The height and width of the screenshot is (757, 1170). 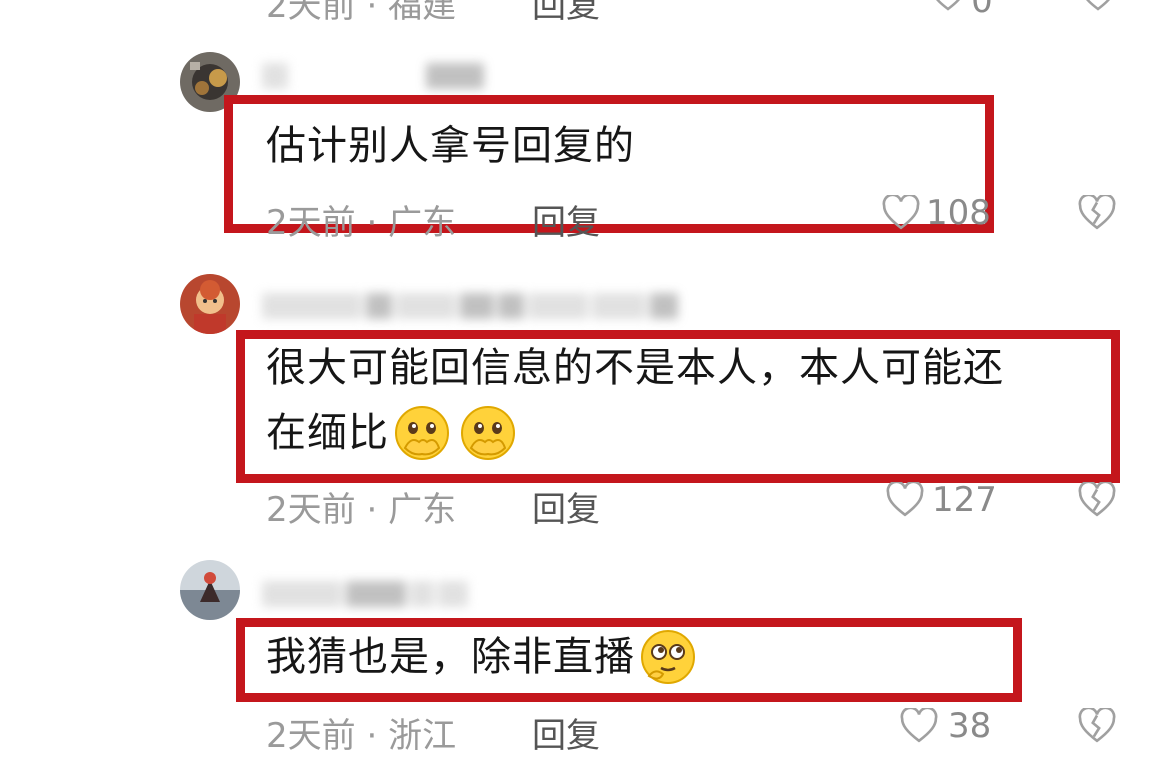 What do you see at coordinates (422, 13) in the screenshot?
I see `comment-location: 福建` at bounding box center [422, 13].